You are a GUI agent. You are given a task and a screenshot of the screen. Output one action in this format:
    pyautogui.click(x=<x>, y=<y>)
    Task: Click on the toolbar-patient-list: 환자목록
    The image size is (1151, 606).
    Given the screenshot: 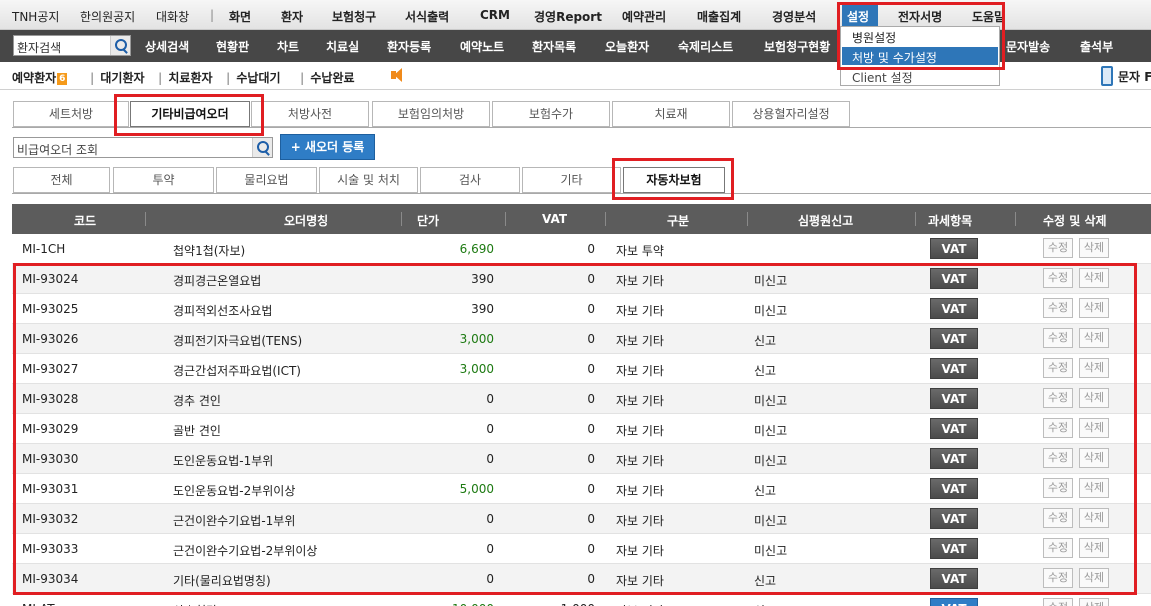 What is the action you would take?
    pyautogui.click(x=554, y=46)
    